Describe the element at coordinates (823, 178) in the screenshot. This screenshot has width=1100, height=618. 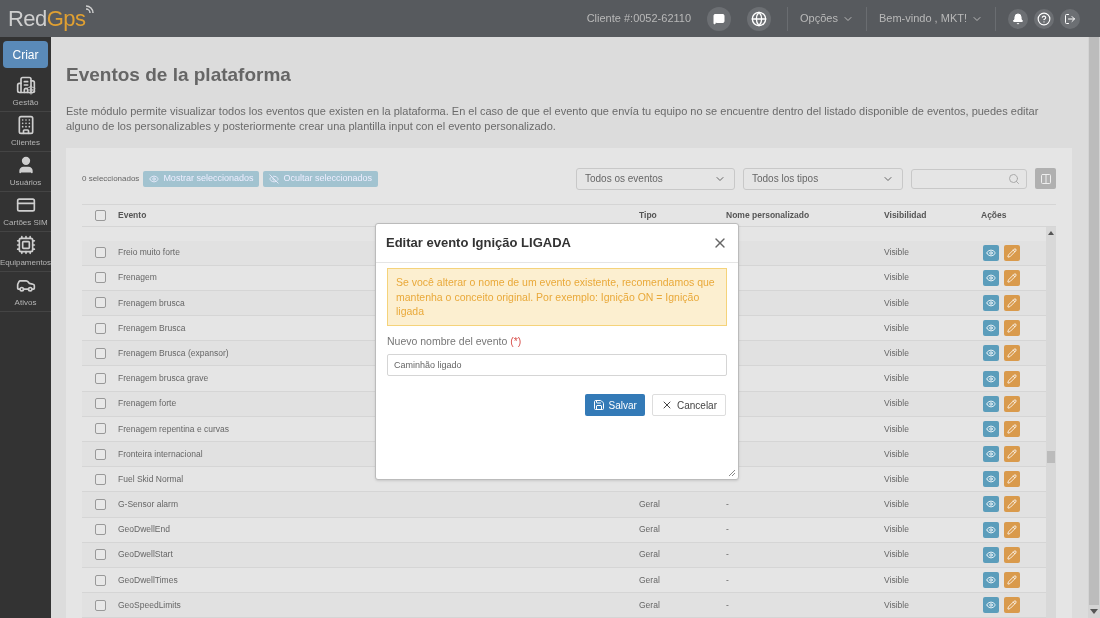
I see `type-filter: Todos los tipos` at that location.